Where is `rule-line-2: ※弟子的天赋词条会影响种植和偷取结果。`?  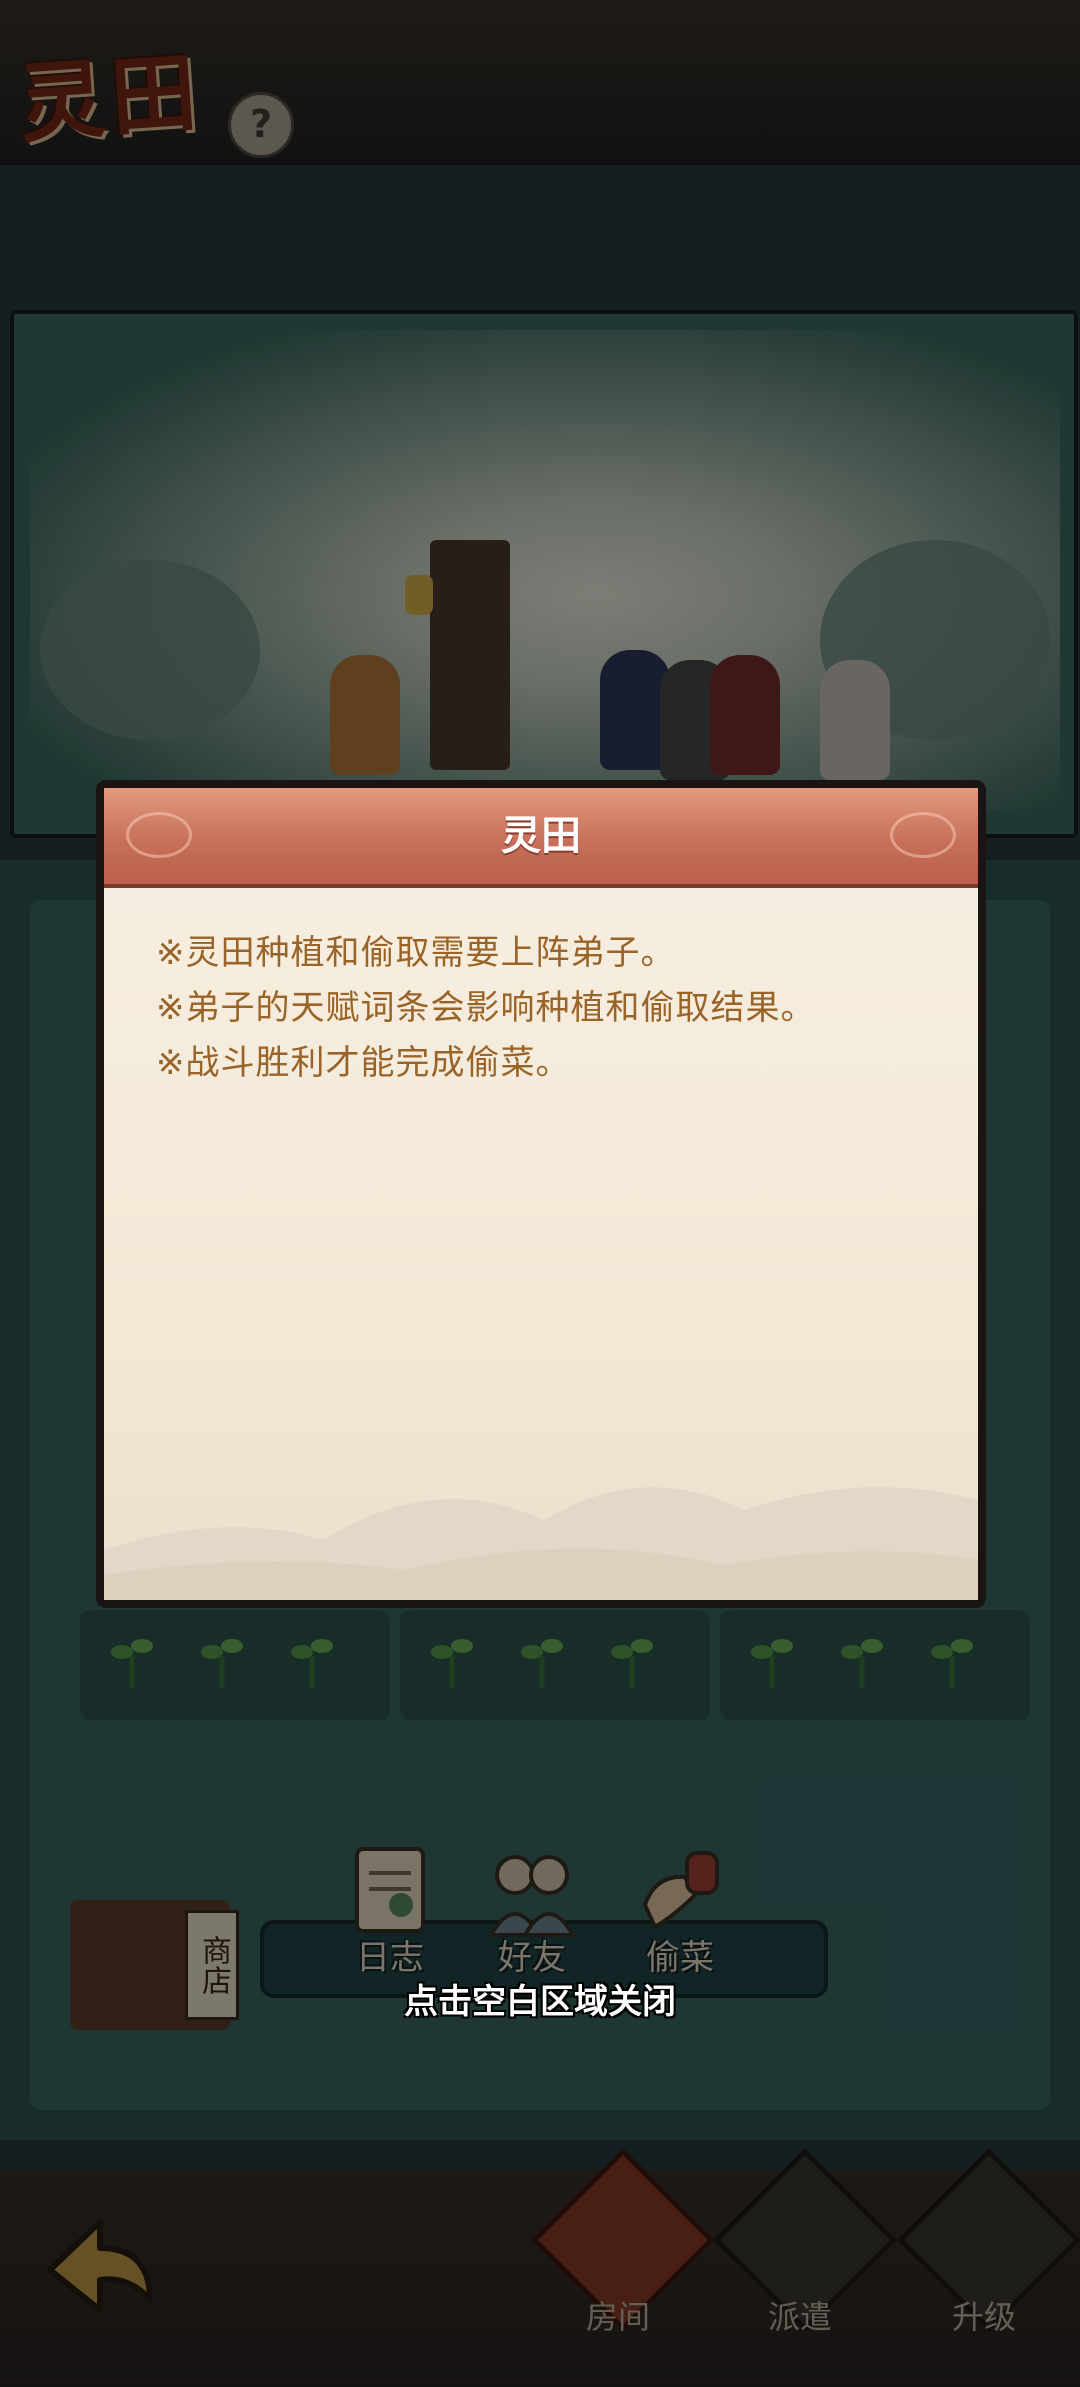 rule-line-2: ※弟子的天赋词条会影响种植和偷取结果。 is located at coordinates (486, 1008).